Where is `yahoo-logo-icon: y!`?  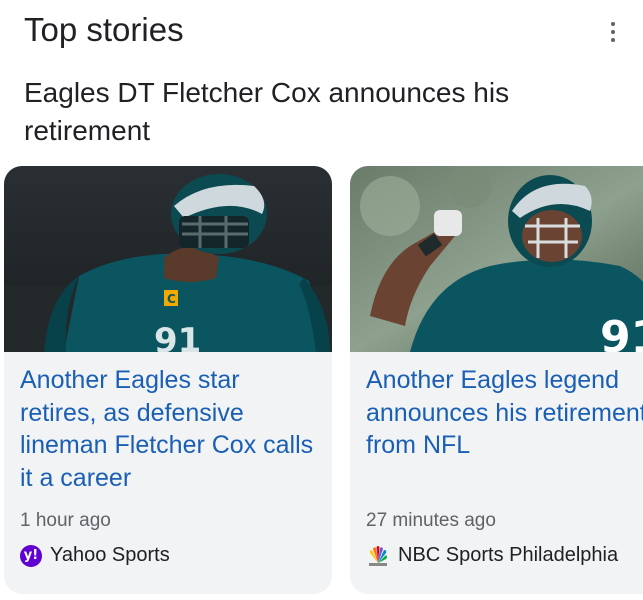 yahoo-logo-icon: y! is located at coordinates (31, 555).